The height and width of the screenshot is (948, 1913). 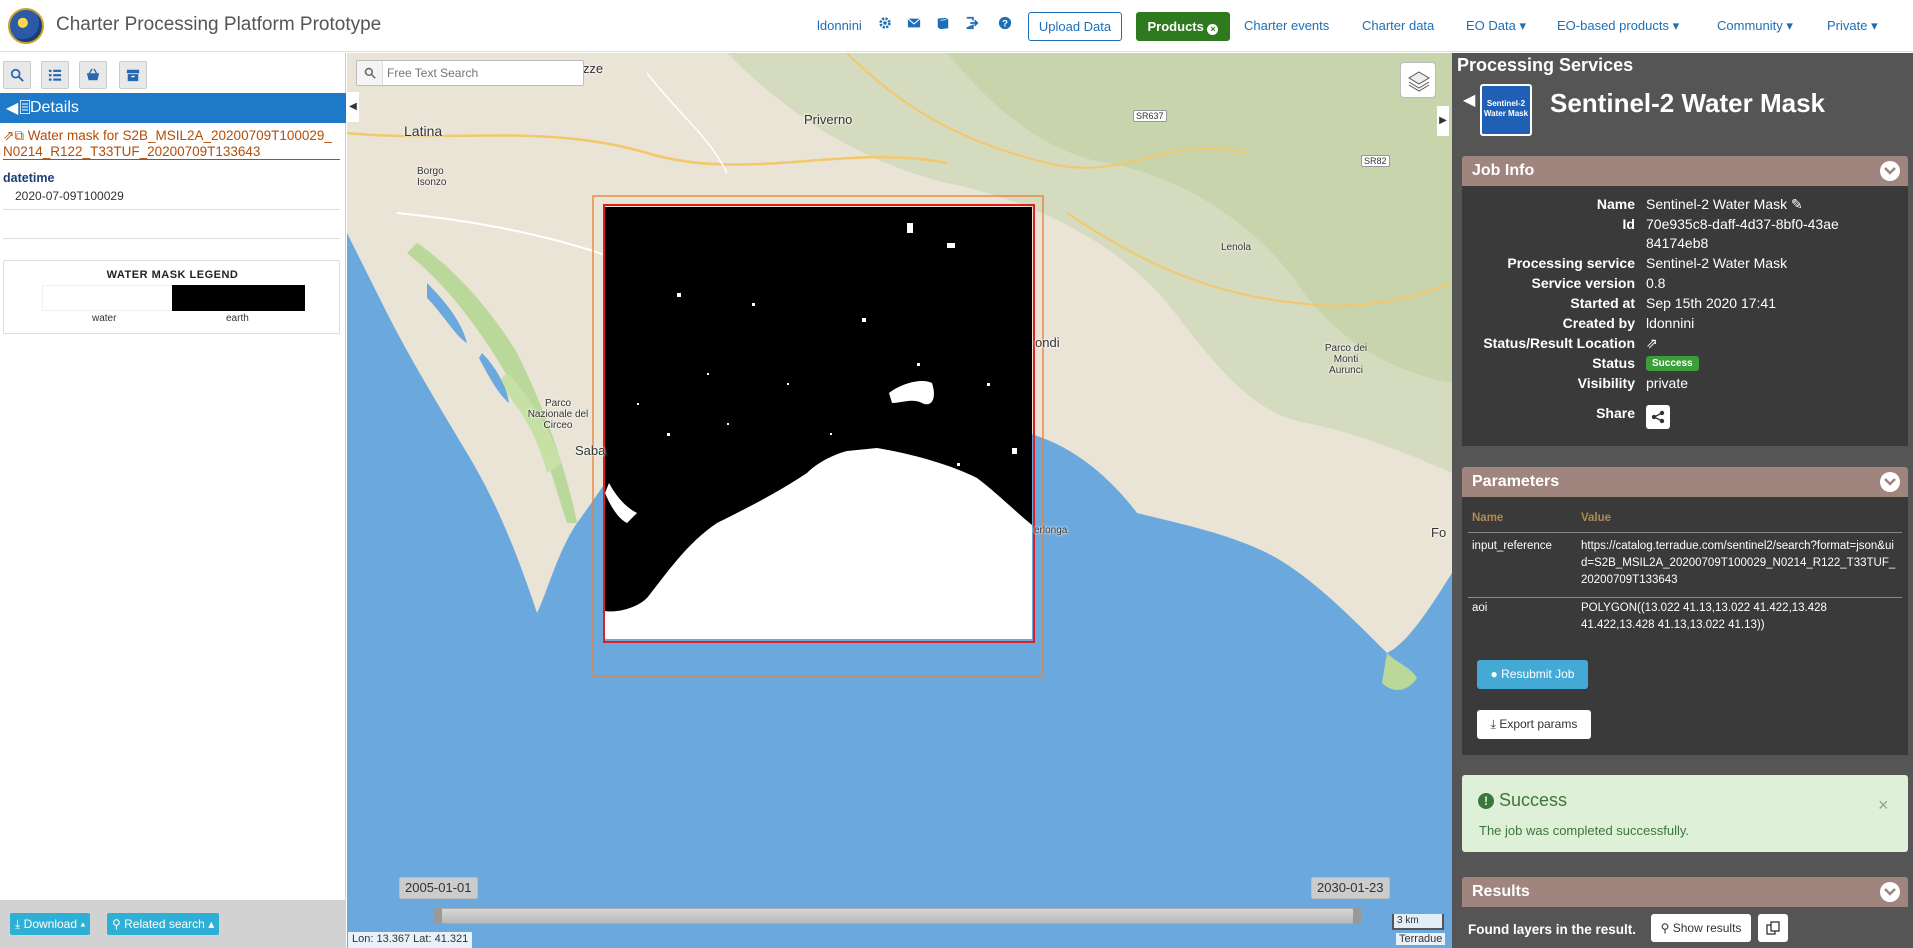 What do you see at coordinates (1685, 892) in the screenshot?
I see `results-header: Results` at bounding box center [1685, 892].